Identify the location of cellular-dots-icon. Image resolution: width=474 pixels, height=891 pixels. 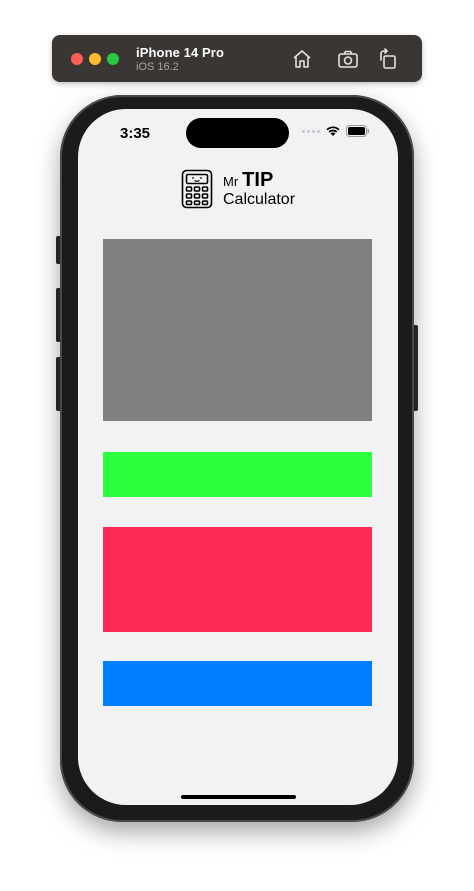
(311, 131).